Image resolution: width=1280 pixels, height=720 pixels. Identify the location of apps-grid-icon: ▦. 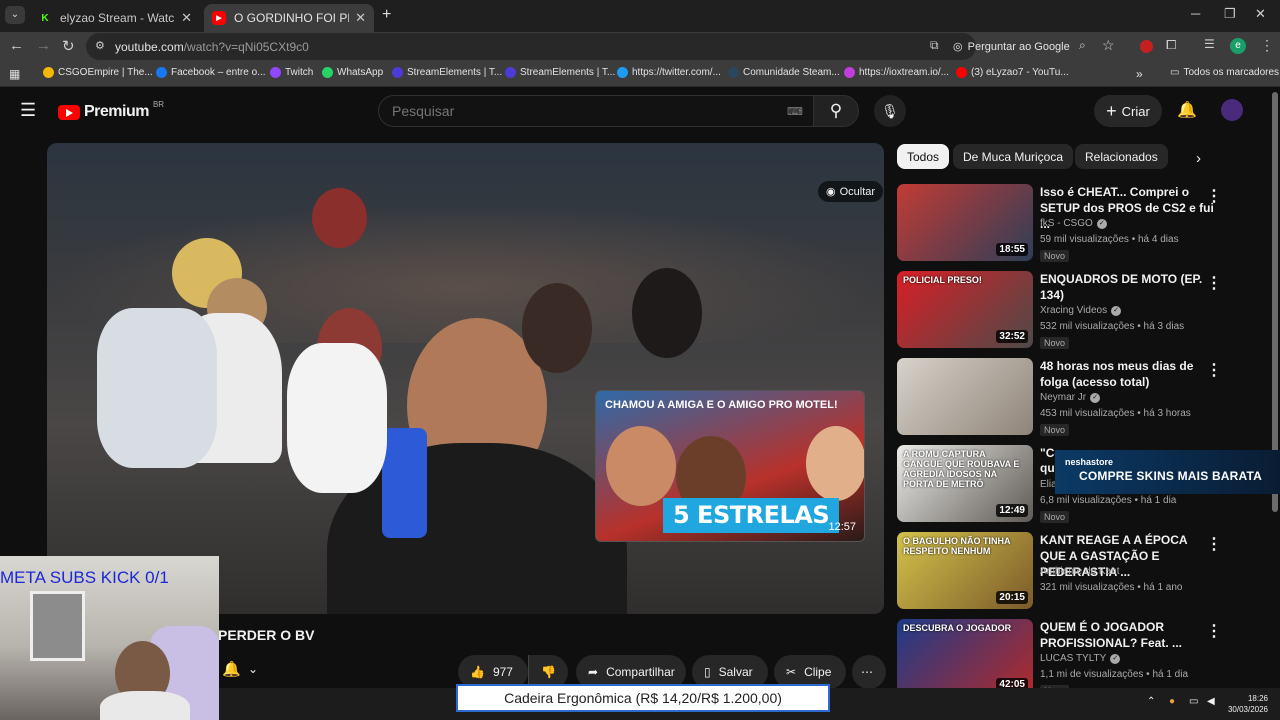
(14, 74).